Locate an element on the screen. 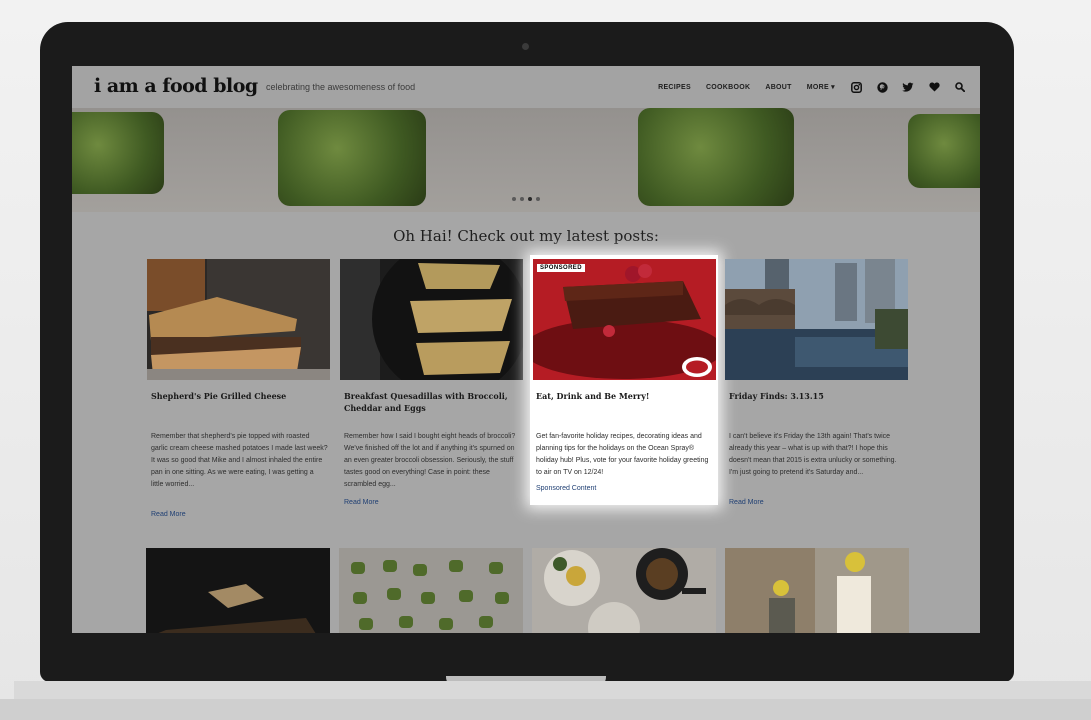 The height and width of the screenshot is (720, 1091). nav-item-about: ABOUT is located at coordinates (778, 87).